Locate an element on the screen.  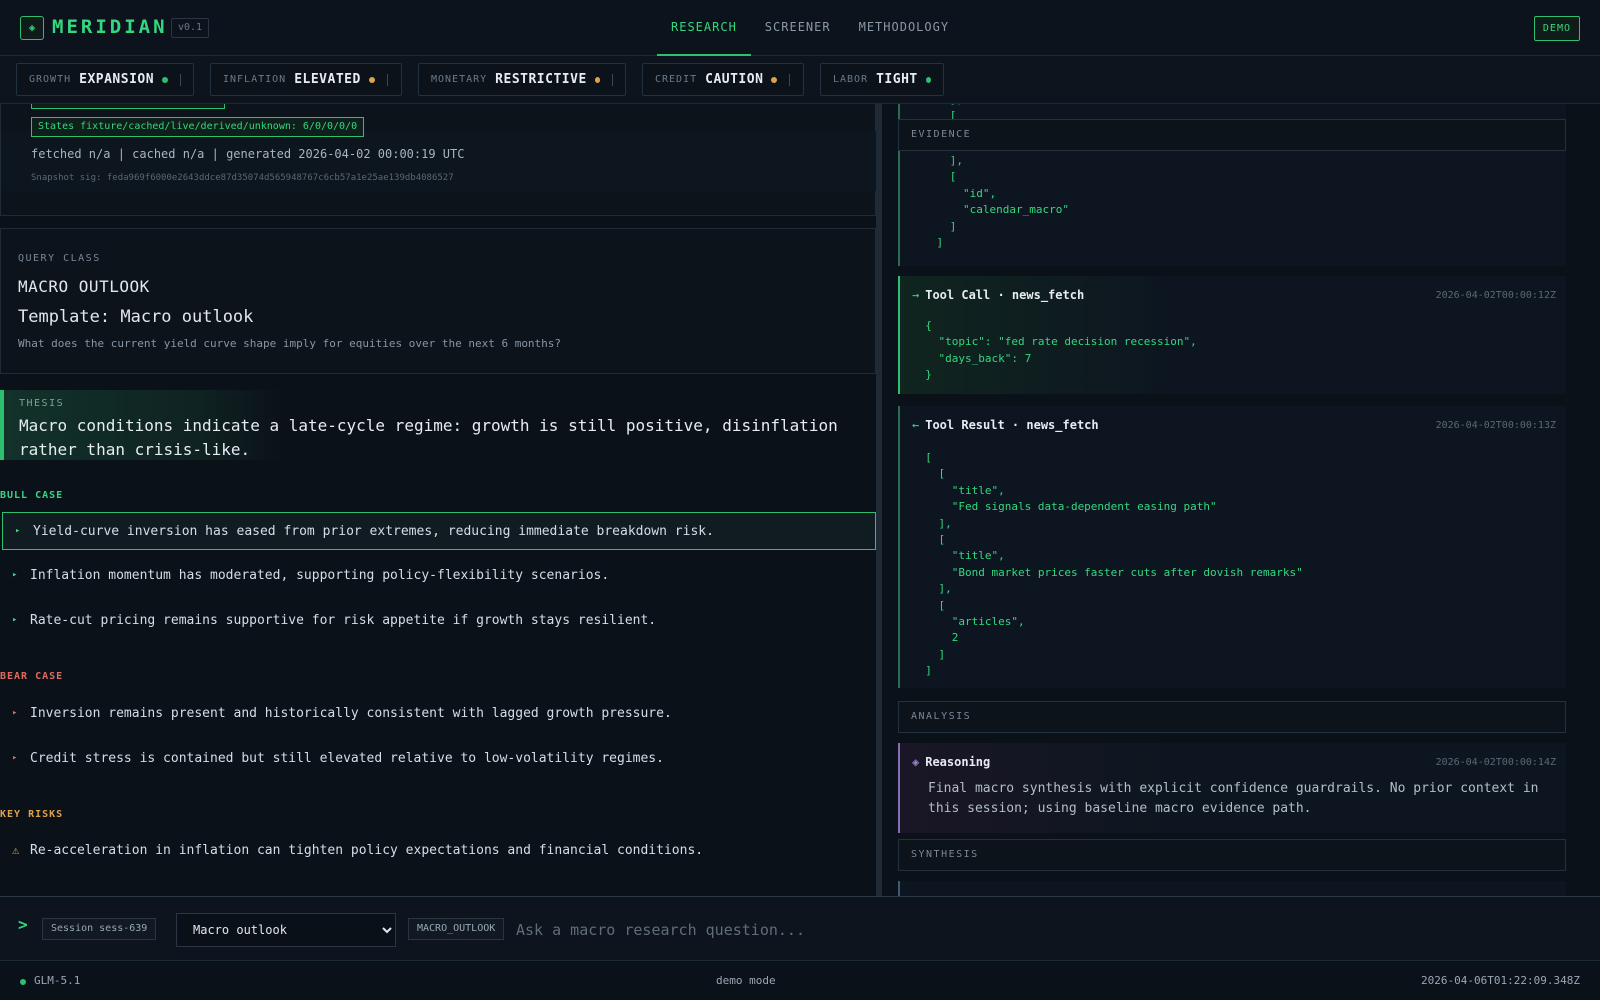
tool-call-title: → Tool Call · news_fetch is located at coordinates (998, 295).